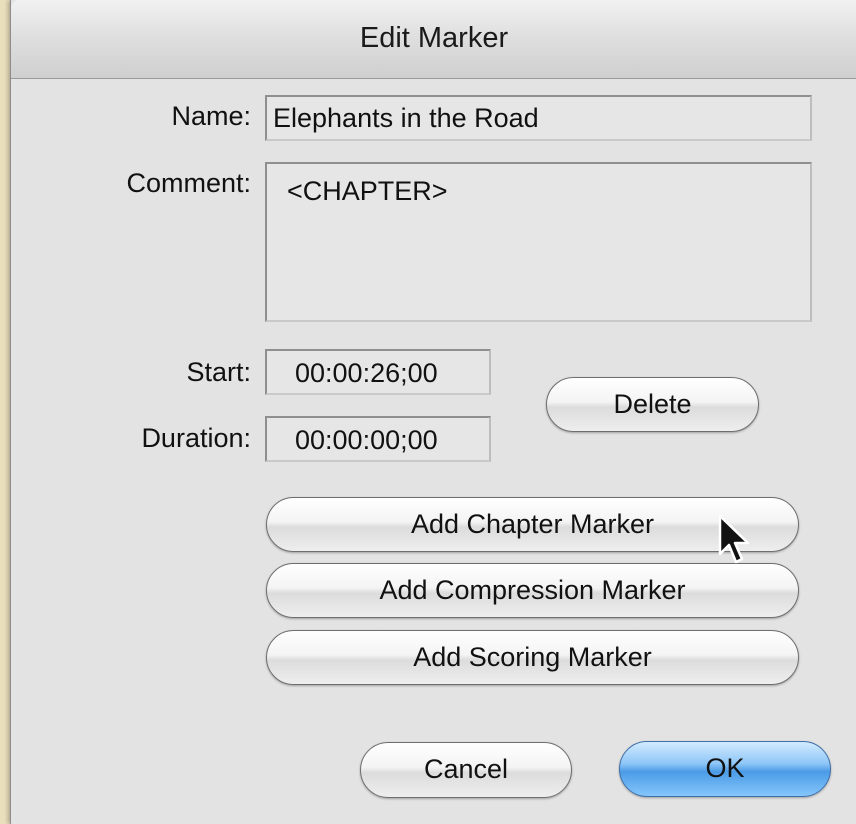  I want to click on name-field: Elephants in the Road, so click(538, 118).